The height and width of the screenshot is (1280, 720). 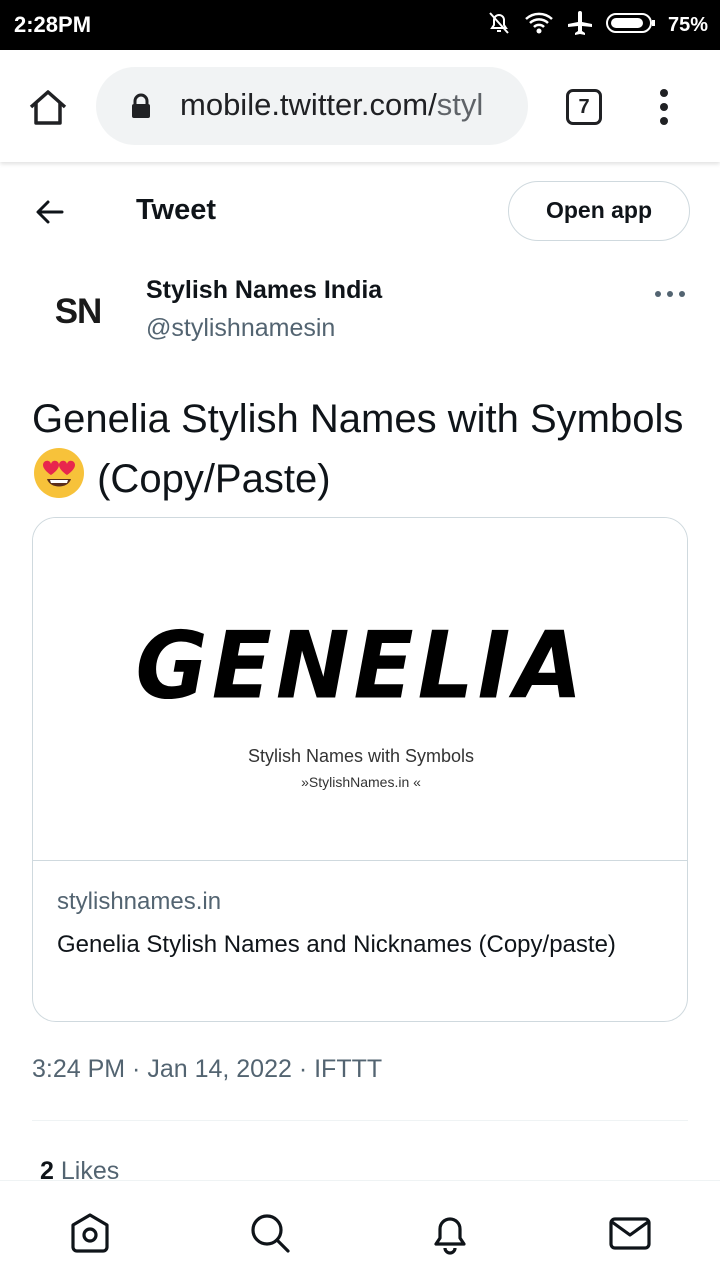 I want to click on tweet-text-part2: (Copy/Paste), so click(x=208, y=479).